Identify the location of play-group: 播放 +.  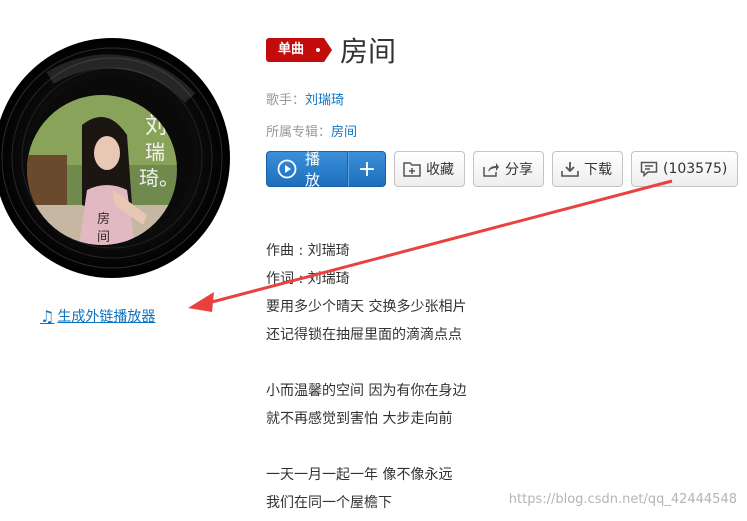
(326, 169).